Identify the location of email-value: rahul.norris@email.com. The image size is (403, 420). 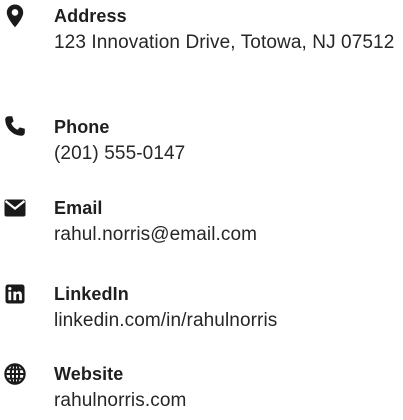
(156, 234).